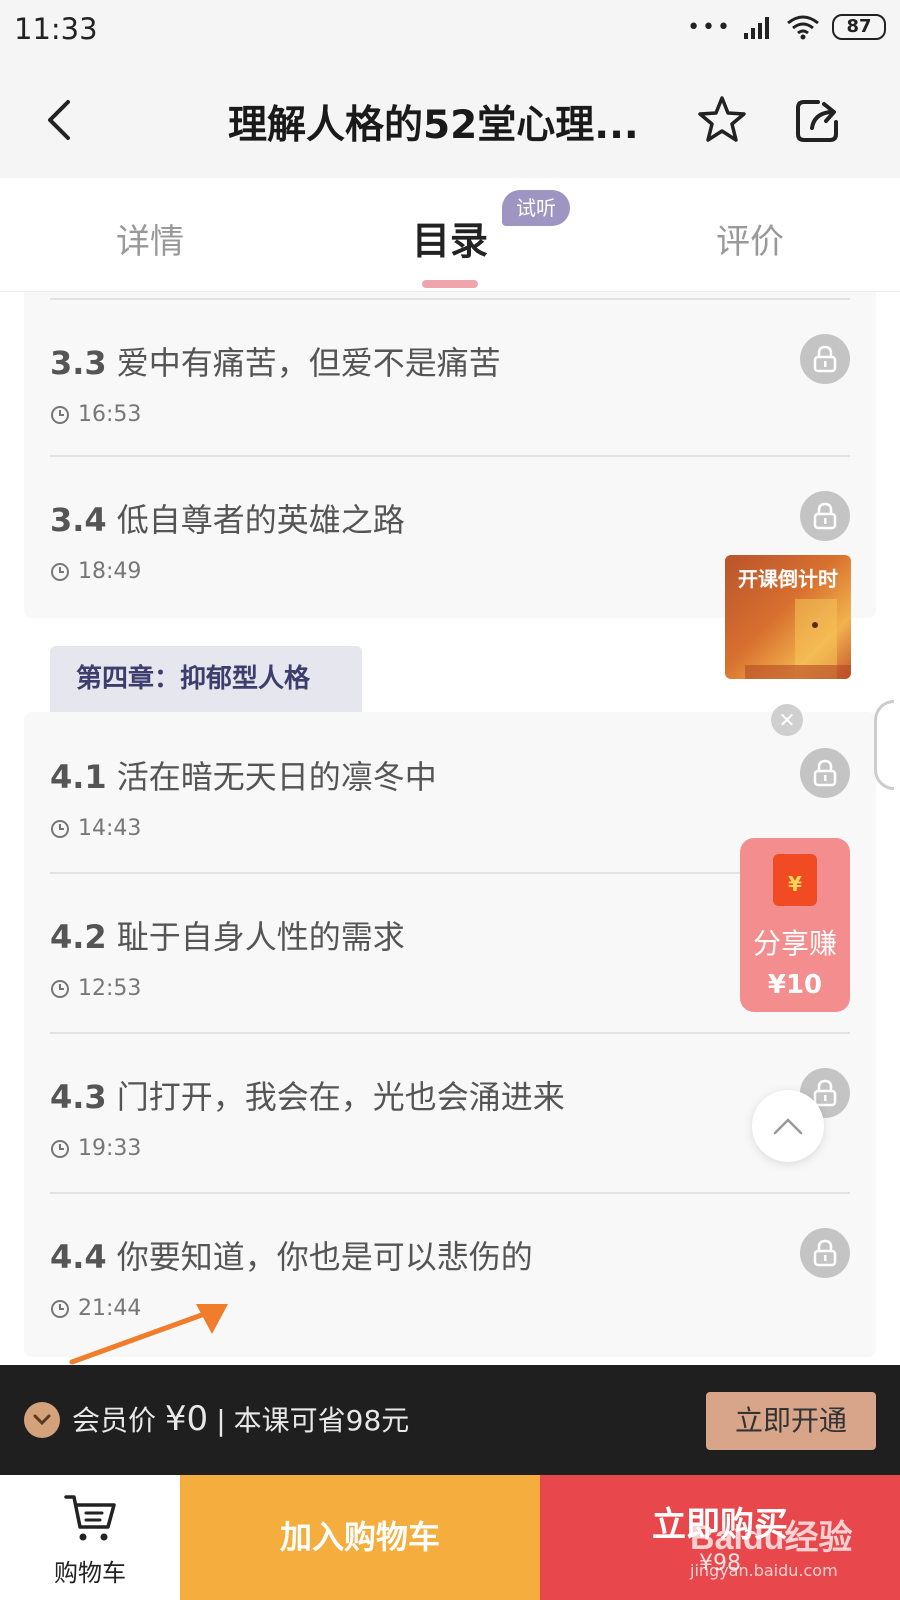 The image size is (900, 1600). Describe the element at coordinates (78, 1097) in the screenshot. I see `lesson-number: 4.3` at that location.